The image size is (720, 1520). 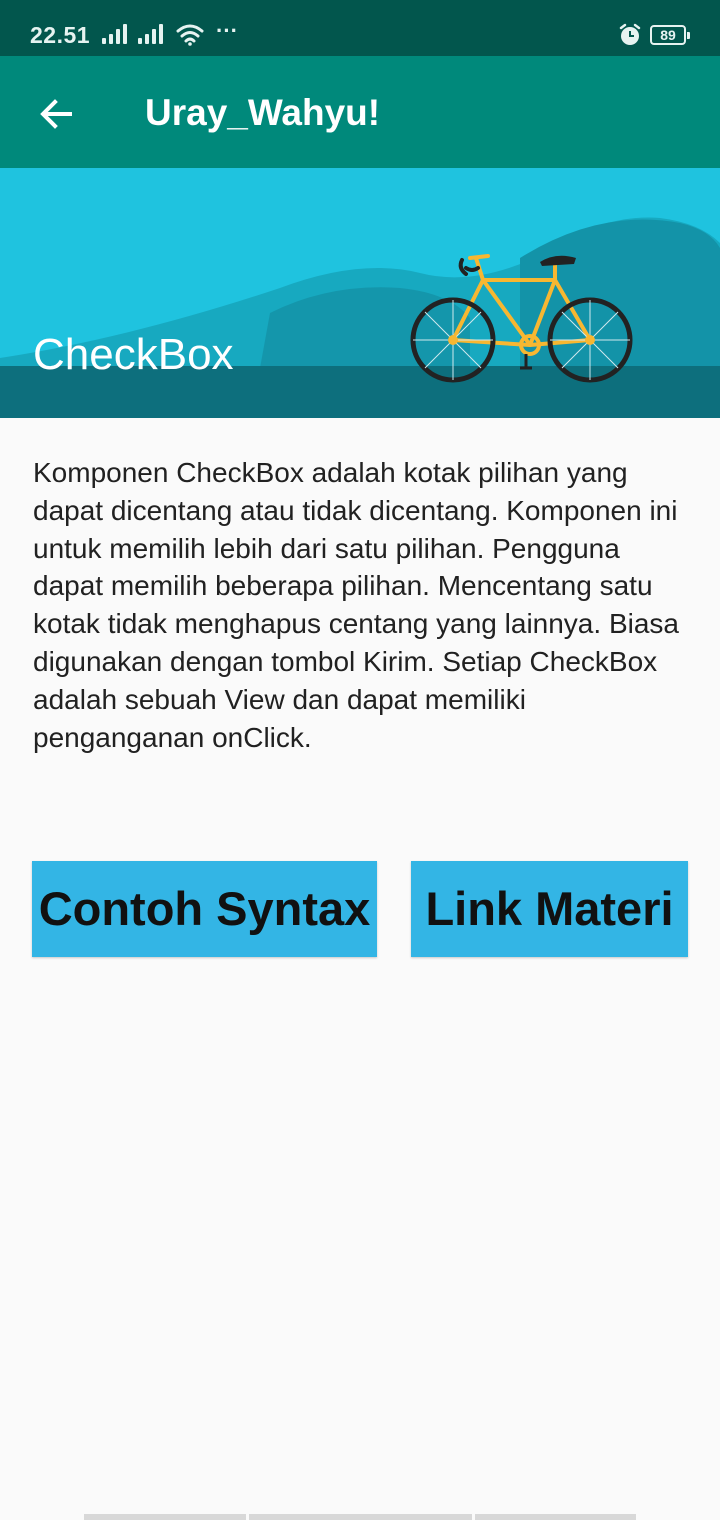 I want to click on alarm-icon, so click(x=630, y=34).